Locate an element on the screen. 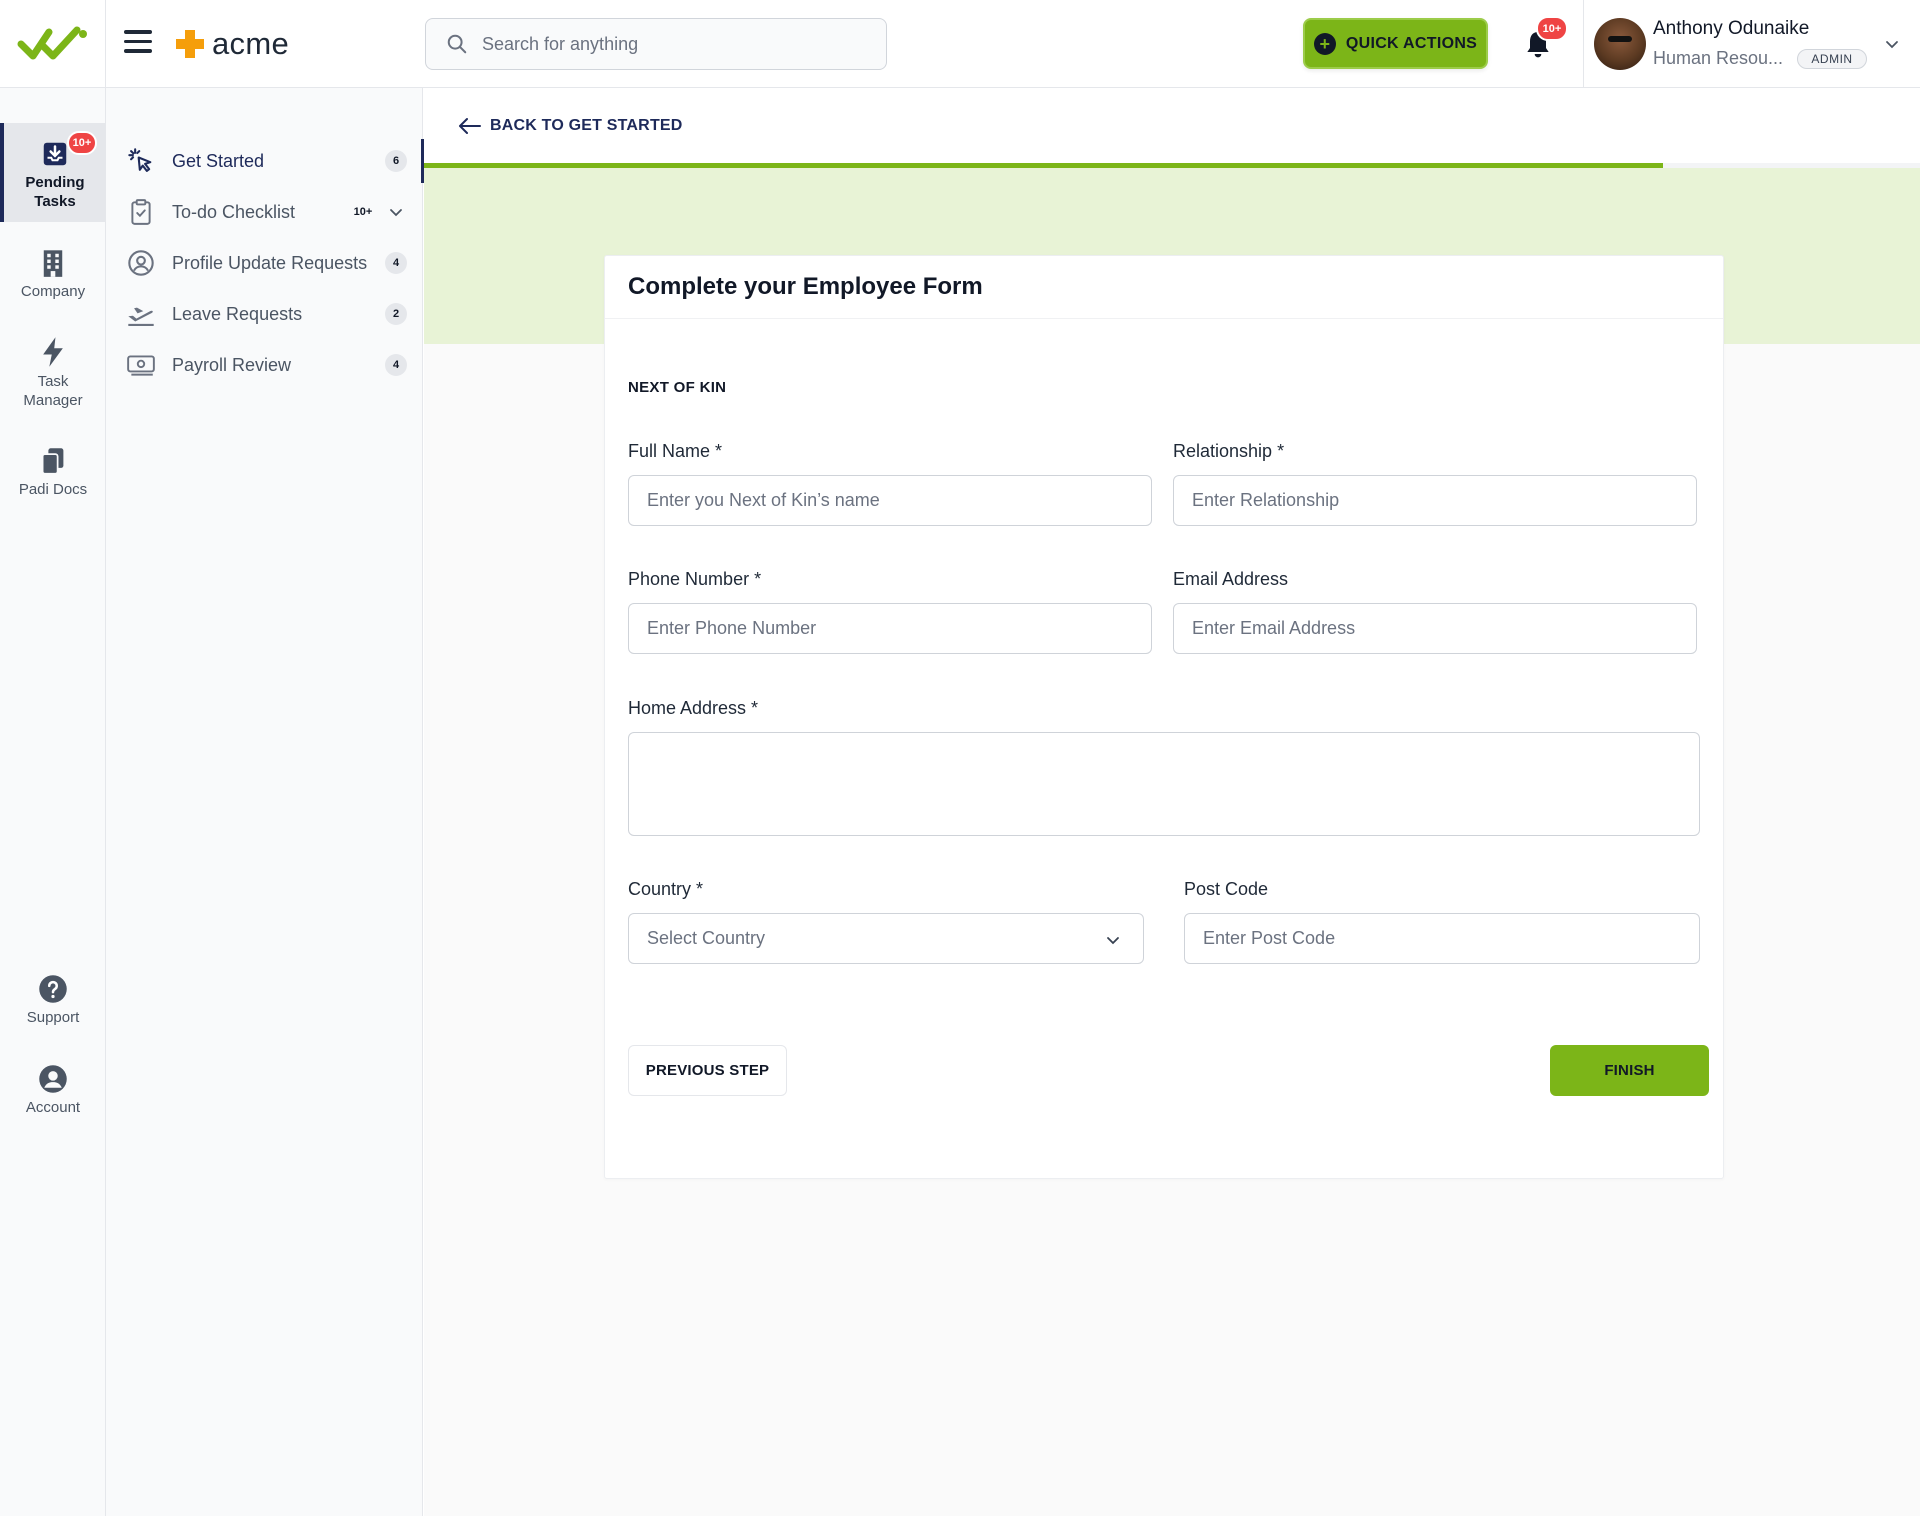  search-box is located at coordinates (656, 44).